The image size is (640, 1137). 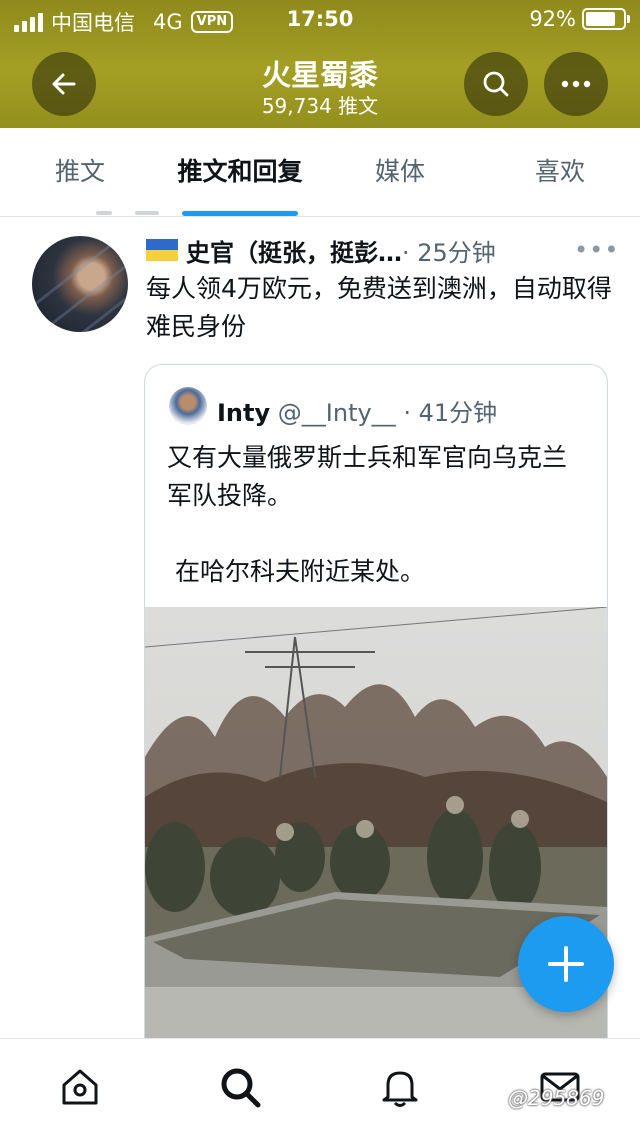 I want to click on avatar, so click(x=80, y=284).